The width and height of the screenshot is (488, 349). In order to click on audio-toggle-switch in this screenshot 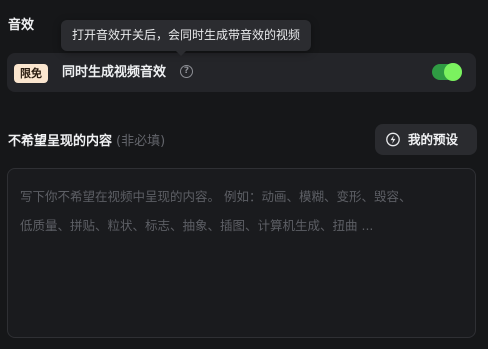, I will do `click(447, 72)`.